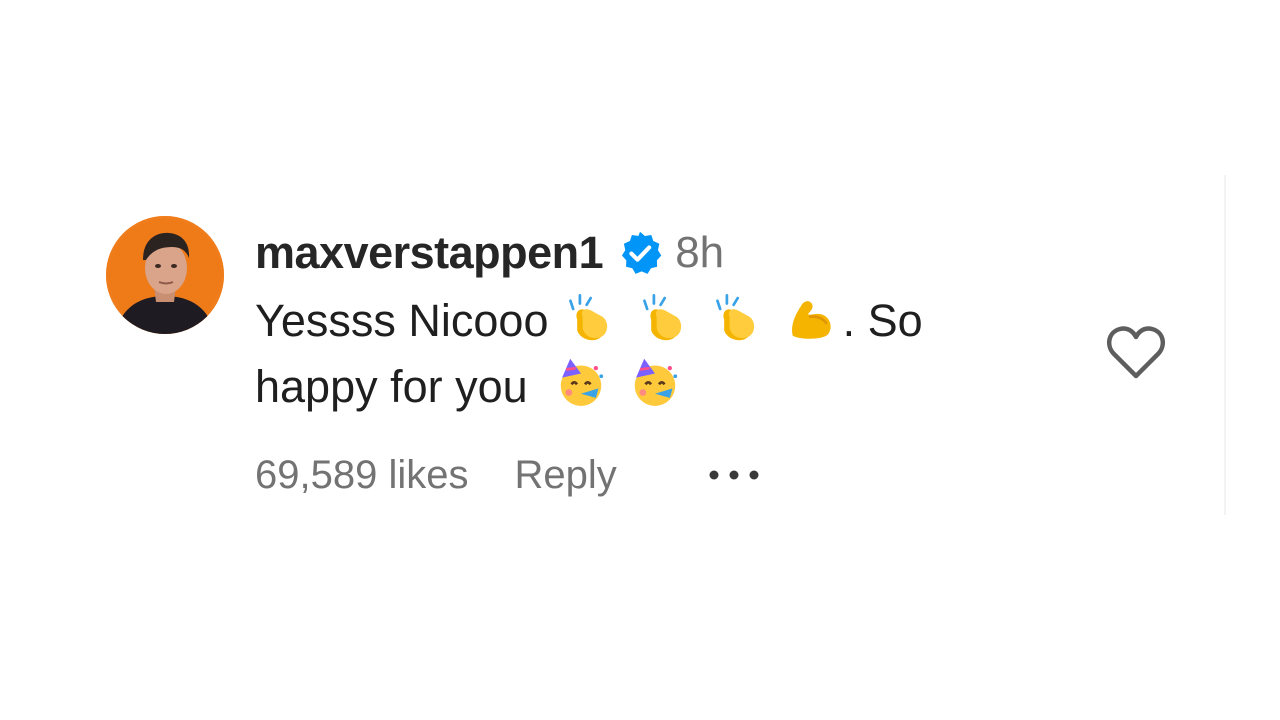  Describe the element at coordinates (882, 320) in the screenshot. I see `comment-text-part2: . So` at that location.